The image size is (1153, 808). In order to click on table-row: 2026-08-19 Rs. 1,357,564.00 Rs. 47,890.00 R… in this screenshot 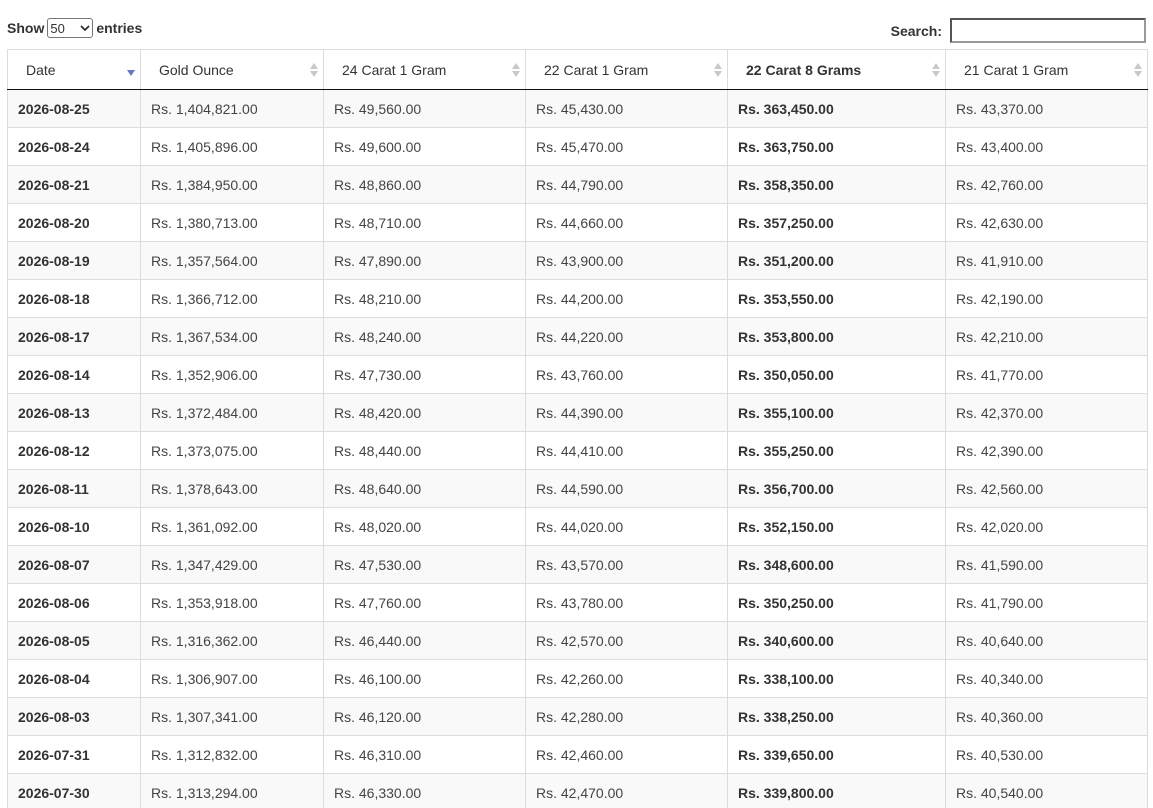, I will do `click(577, 260)`.